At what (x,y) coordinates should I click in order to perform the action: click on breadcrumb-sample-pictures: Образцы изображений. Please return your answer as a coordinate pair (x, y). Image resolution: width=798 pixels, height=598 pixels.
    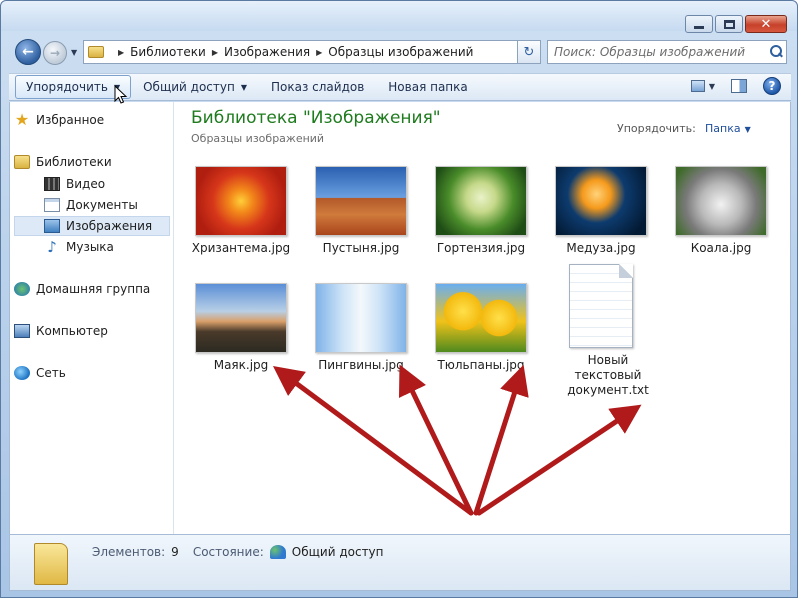
    Looking at the image, I should click on (400, 52).